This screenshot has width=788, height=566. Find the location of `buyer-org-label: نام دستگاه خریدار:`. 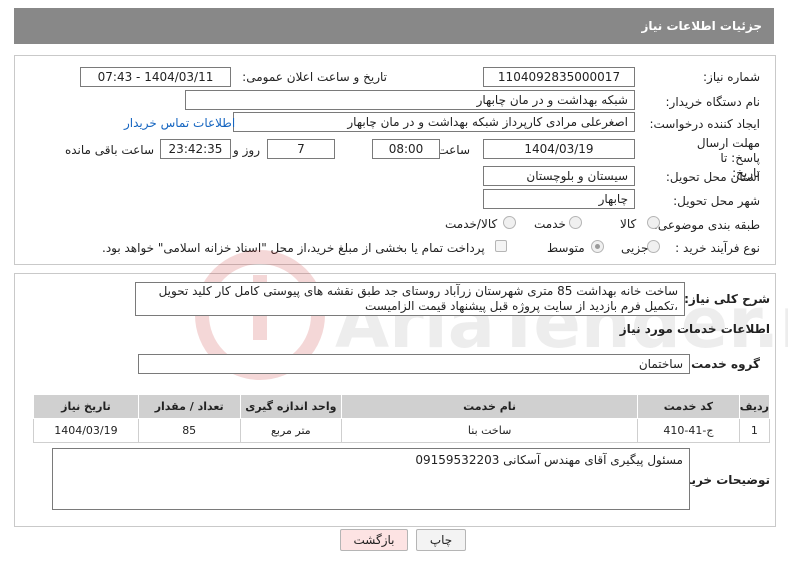

buyer-org-label: نام دستگاه خریدار: is located at coordinates (713, 102).